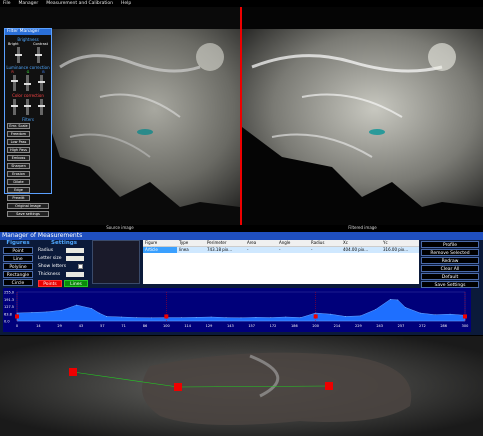  I want to click on menu-file: File, so click(7, 3).